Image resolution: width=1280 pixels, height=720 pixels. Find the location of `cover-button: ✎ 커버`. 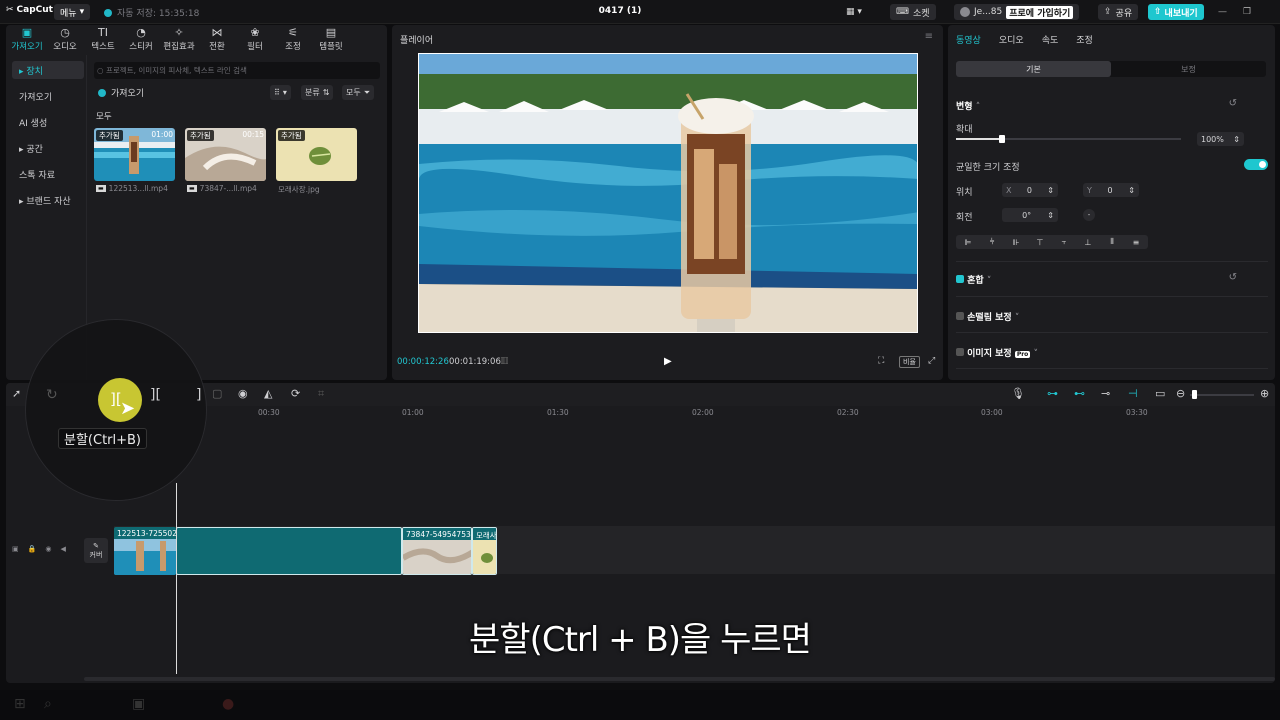

cover-button: ✎ 커버 is located at coordinates (96, 550).